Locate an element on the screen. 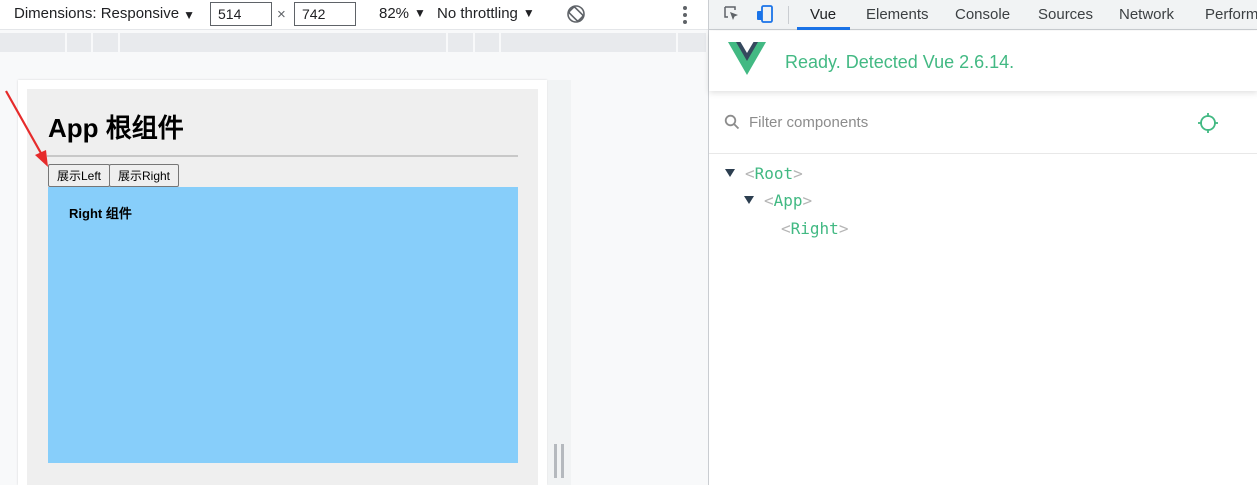 The width and height of the screenshot is (1257, 485). component-filter-bar is located at coordinates (983, 127).